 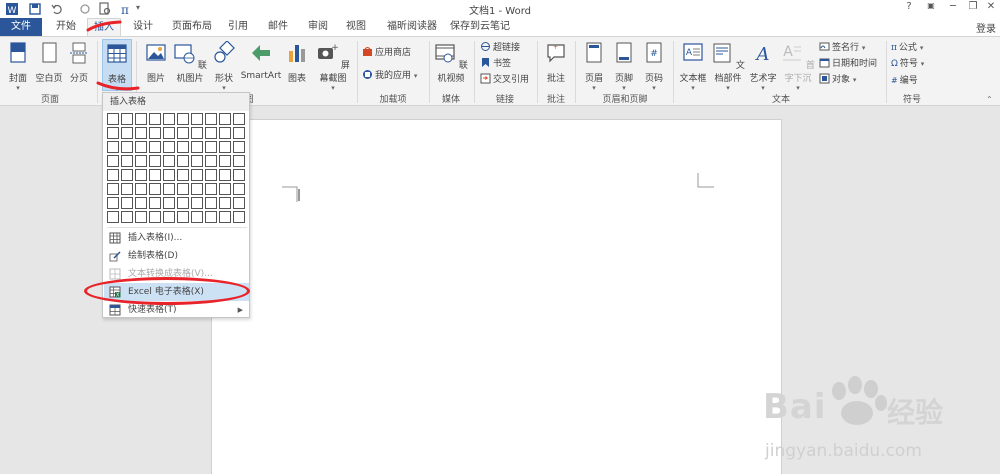 I want to click on app-store-button: 应用商店, so click(x=386, y=53).